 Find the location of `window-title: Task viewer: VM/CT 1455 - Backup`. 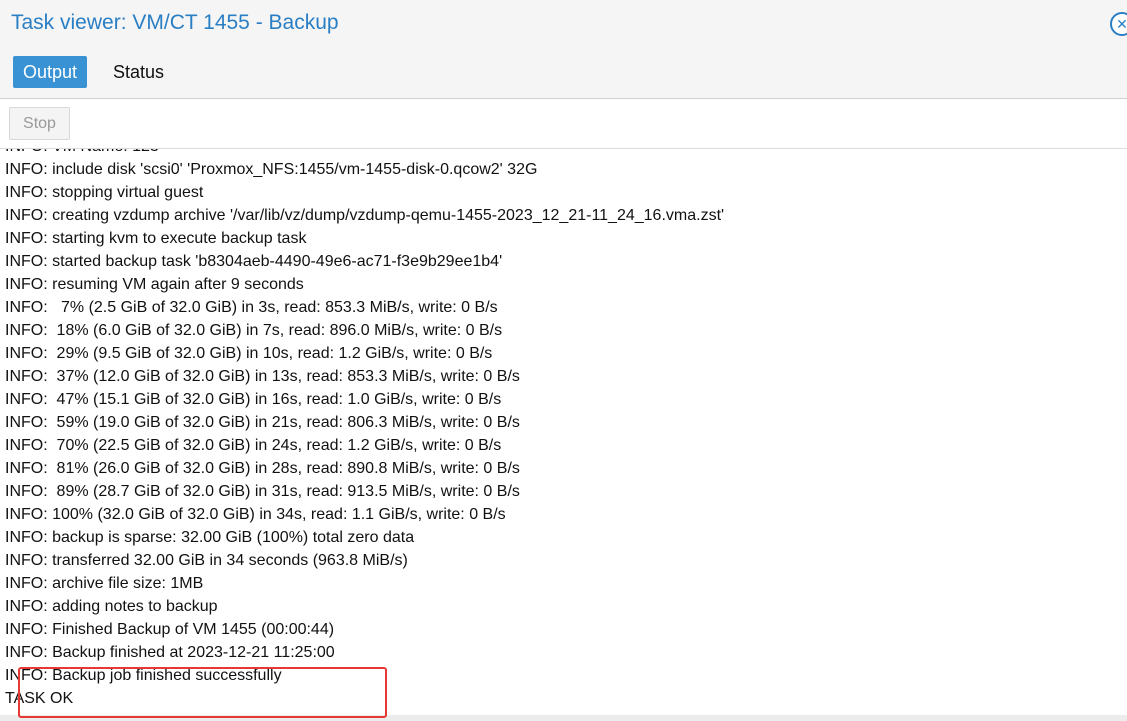

window-title: Task viewer: VM/CT 1455 - Backup is located at coordinates (175, 22).